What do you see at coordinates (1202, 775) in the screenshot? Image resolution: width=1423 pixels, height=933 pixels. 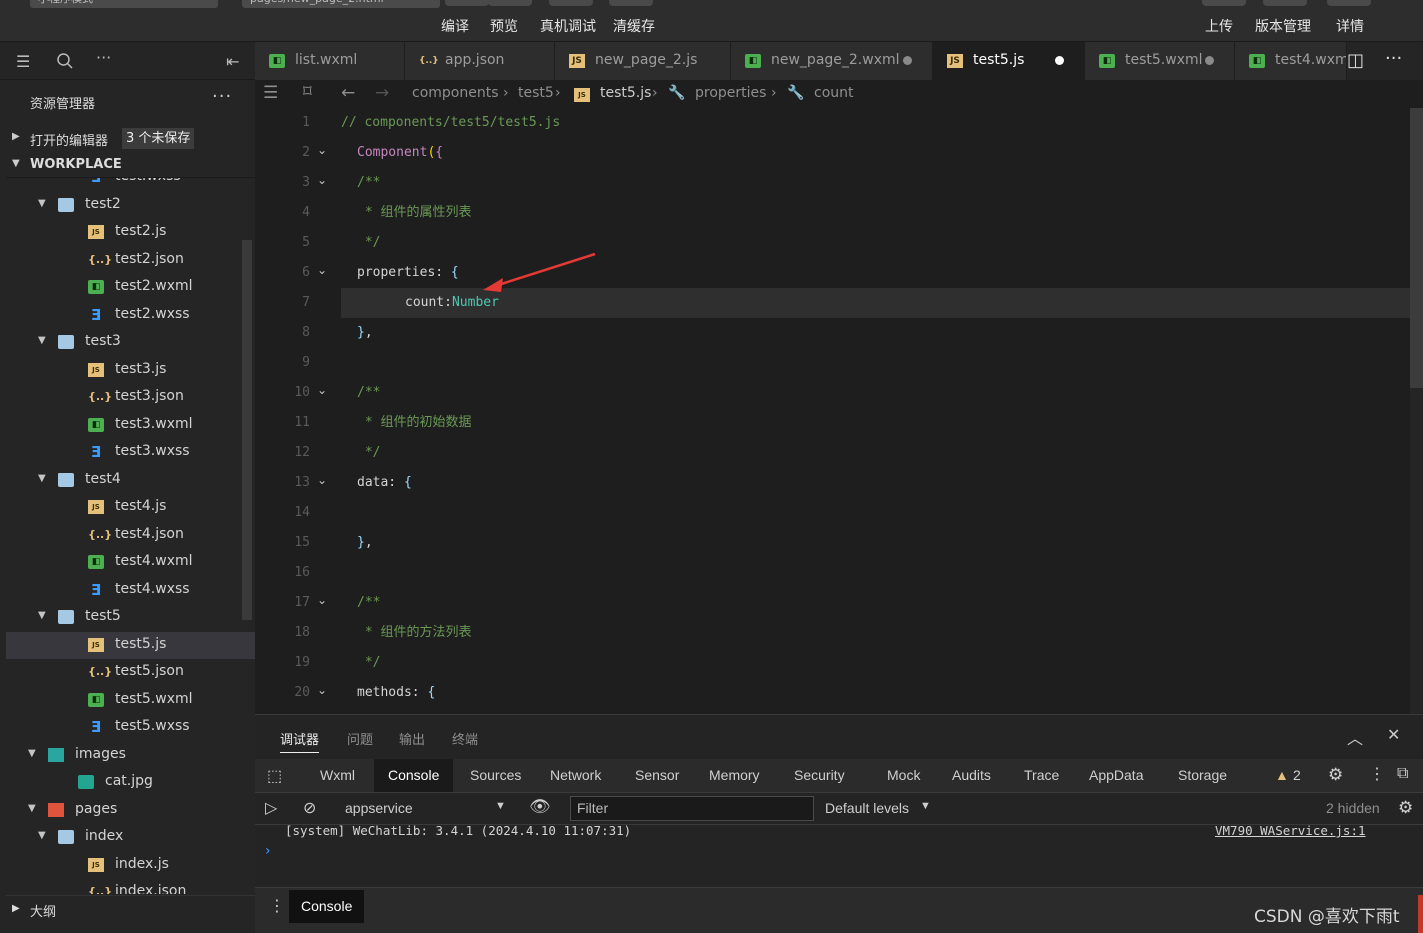 I see `devtools-tab-storage: Storage` at bounding box center [1202, 775].